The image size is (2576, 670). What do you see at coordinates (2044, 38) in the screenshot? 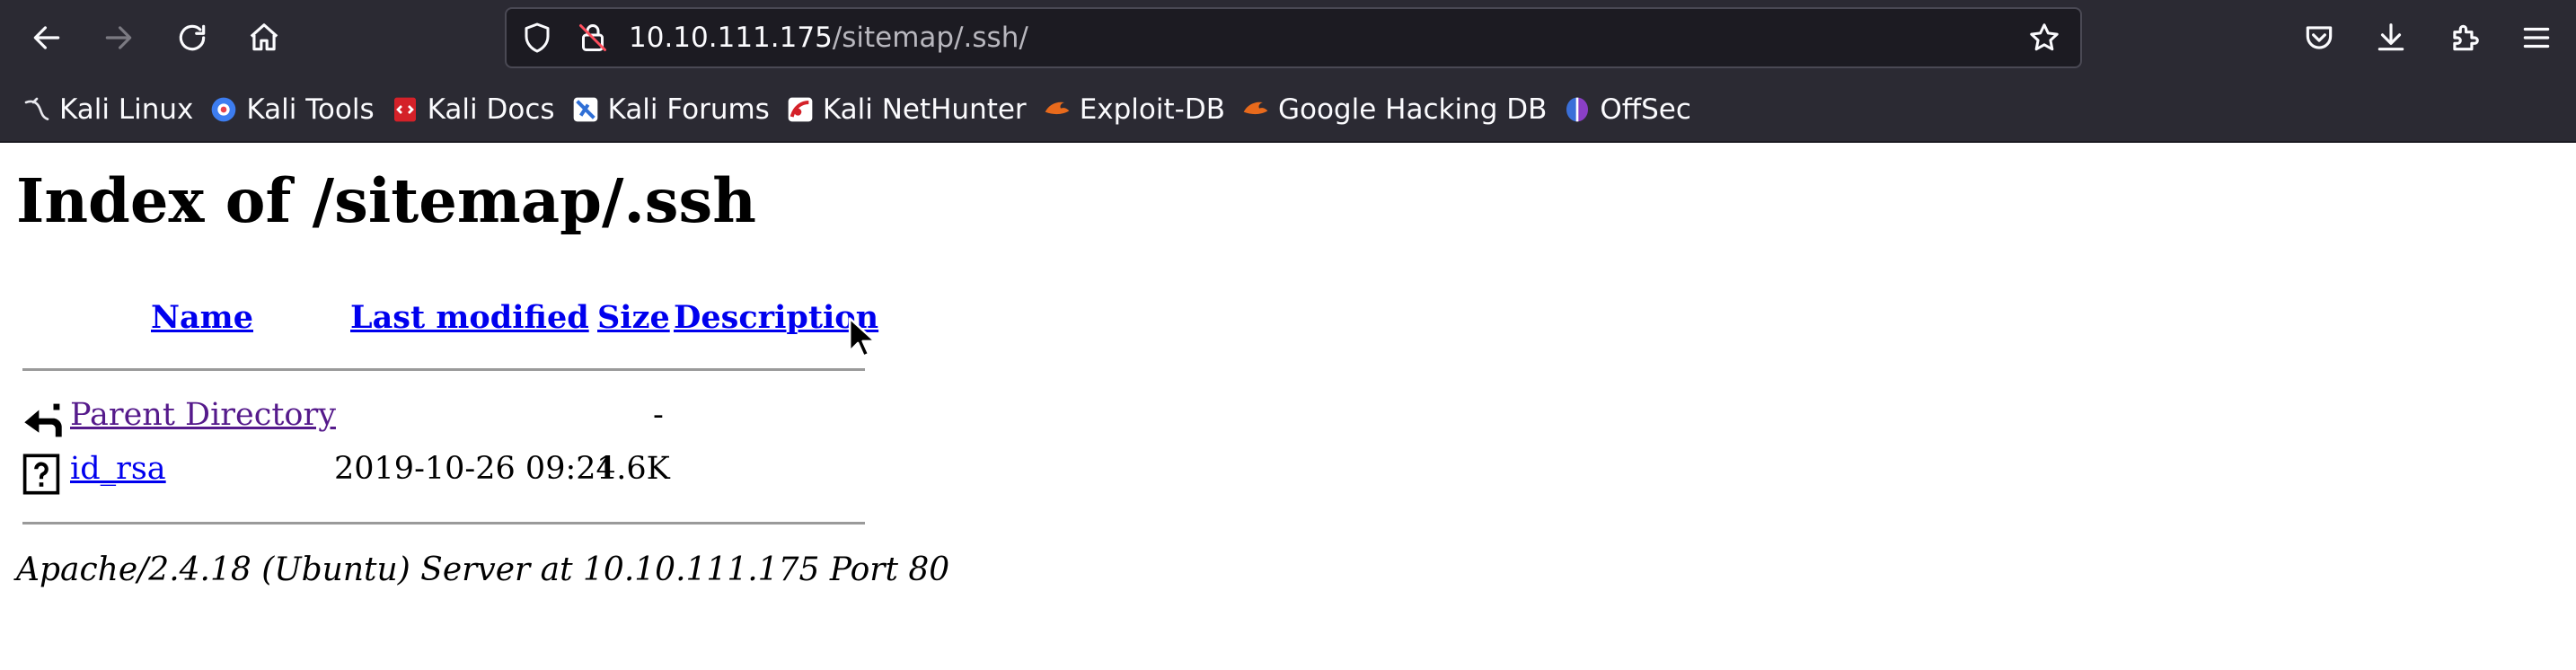
I see `bookmark-star-icon` at bounding box center [2044, 38].